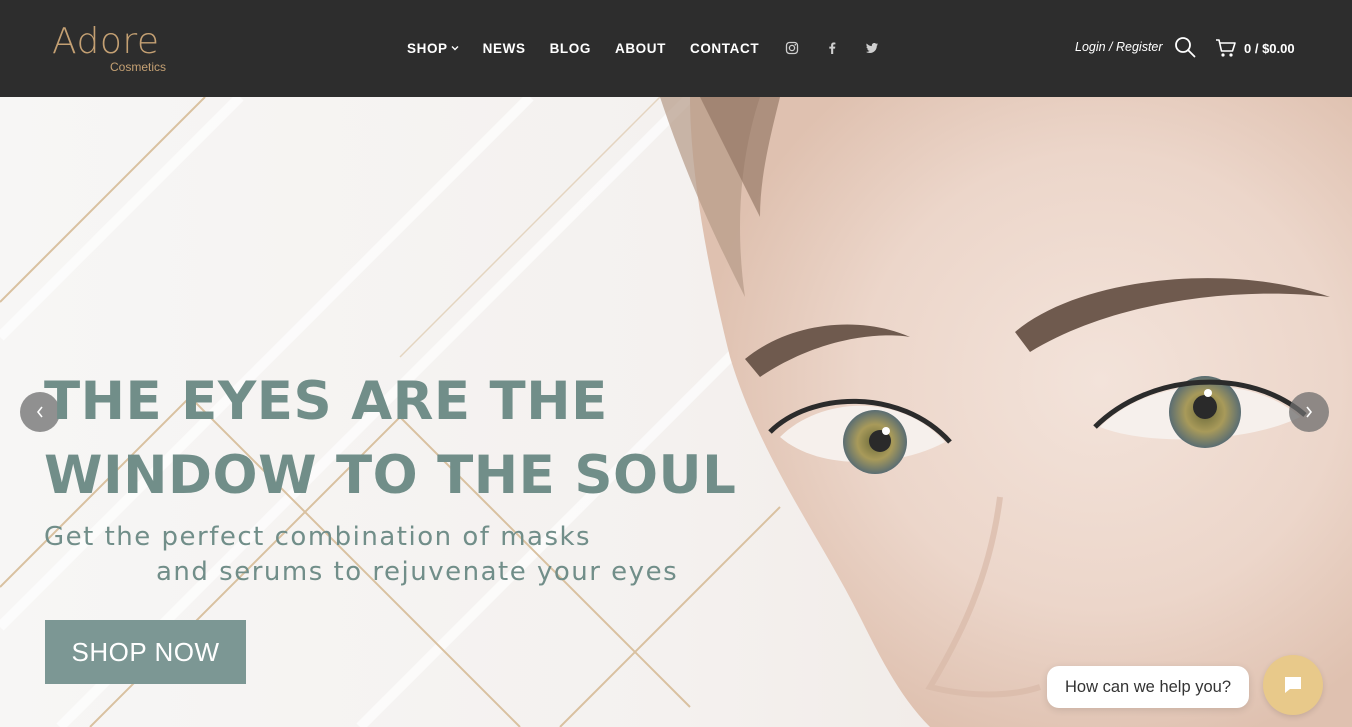 Image resolution: width=1352 pixels, height=727 pixels. I want to click on chevron-right-icon, so click(1309, 412).